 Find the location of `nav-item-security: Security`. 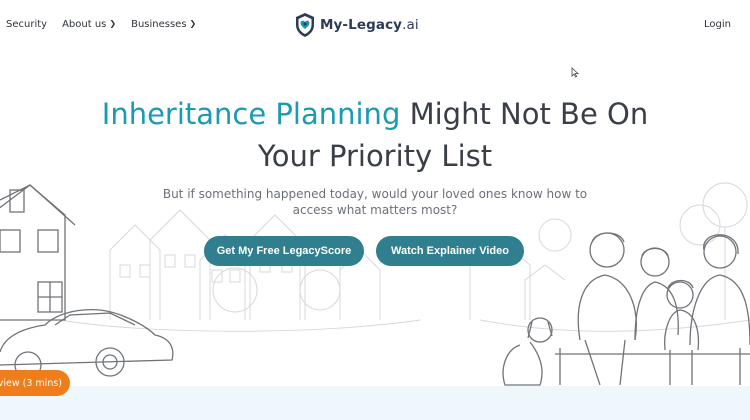

nav-item-security: Security is located at coordinates (26, 24).